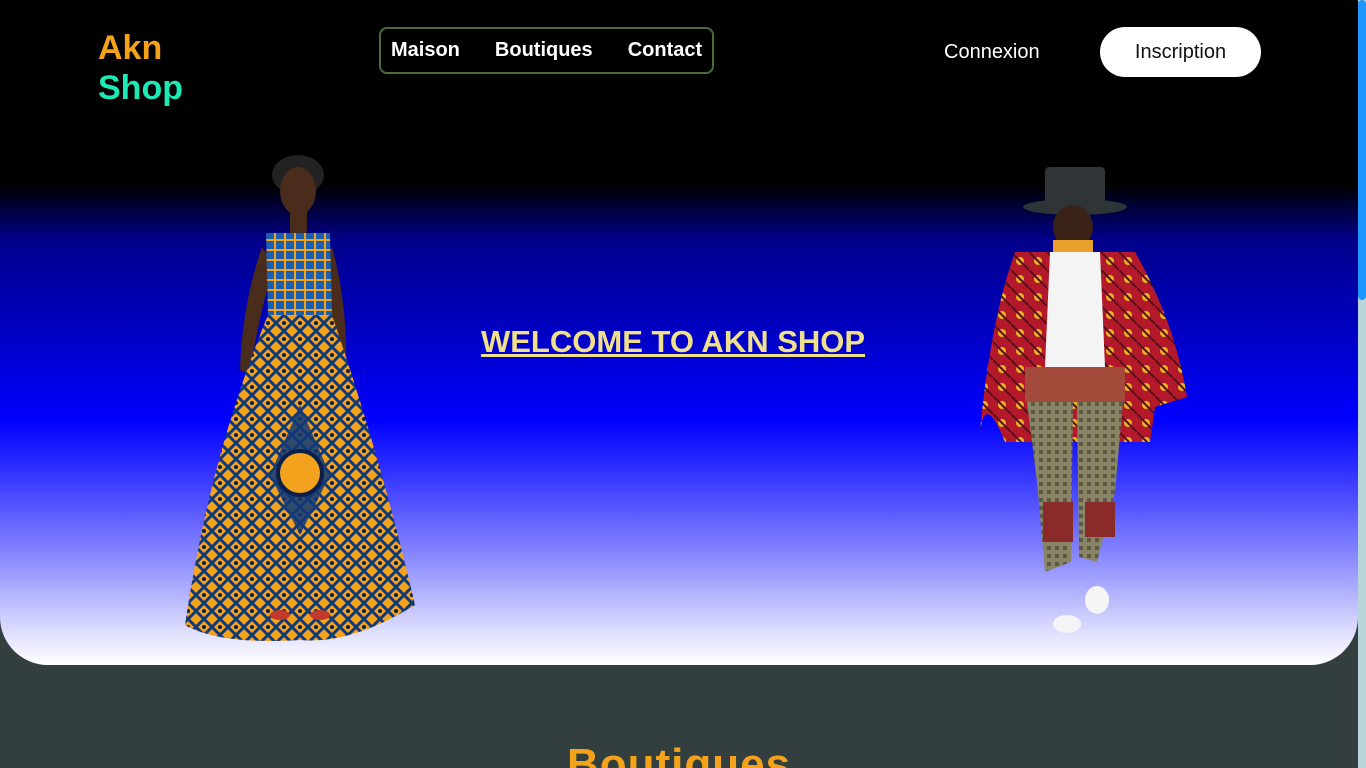 This screenshot has width=1366, height=768. I want to click on scrollbar-thumb, so click(1362, 150).